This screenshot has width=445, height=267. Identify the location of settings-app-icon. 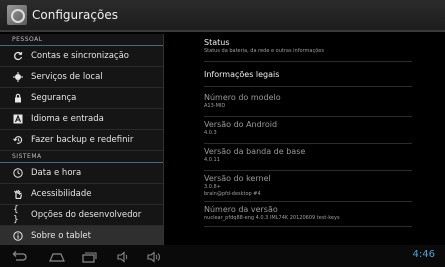
(17, 15).